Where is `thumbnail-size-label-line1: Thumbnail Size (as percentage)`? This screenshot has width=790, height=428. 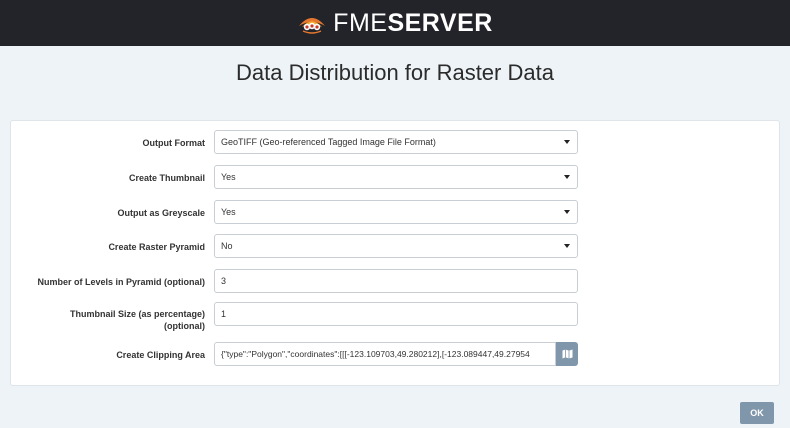
thumbnail-size-label-line1: Thumbnail Size (as percentage) is located at coordinates (137, 314).